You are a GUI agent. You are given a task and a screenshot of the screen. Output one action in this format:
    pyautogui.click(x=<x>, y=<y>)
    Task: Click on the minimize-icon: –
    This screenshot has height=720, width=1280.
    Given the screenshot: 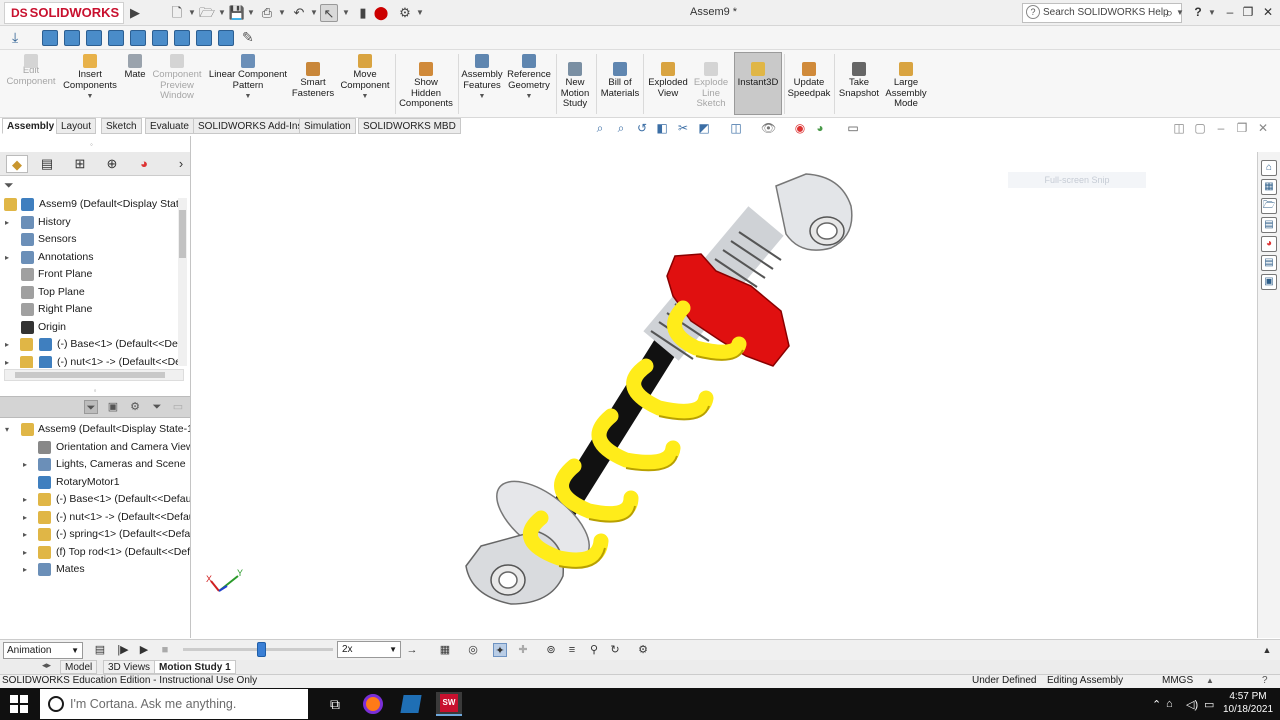 What is the action you would take?
    pyautogui.click(x=1230, y=12)
    